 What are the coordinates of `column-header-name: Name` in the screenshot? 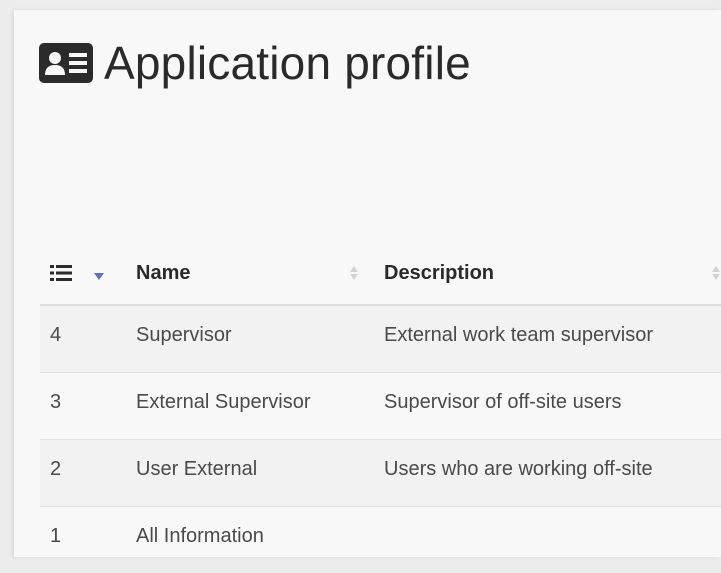 It's located at (251, 273).